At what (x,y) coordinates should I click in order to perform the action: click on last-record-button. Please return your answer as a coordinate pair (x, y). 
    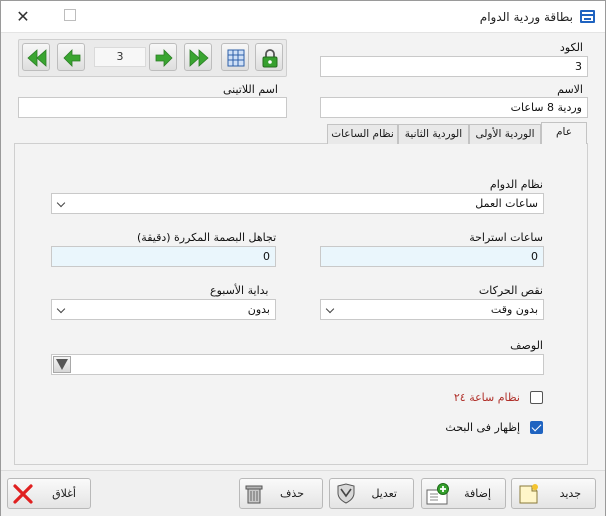
    Looking at the image, I should click on (198, 57).